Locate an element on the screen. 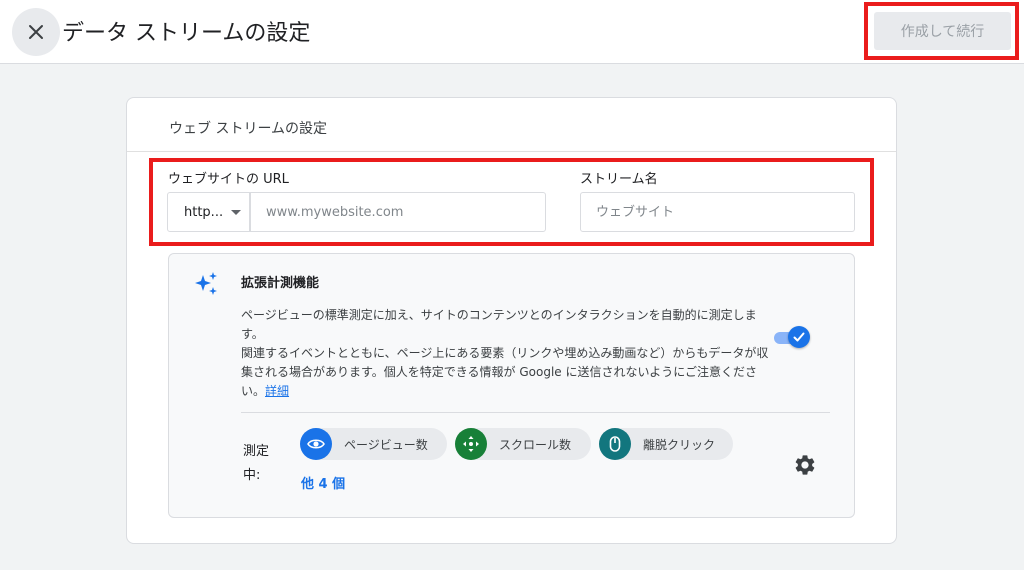  close-icon is located at coordinates (36, 32).